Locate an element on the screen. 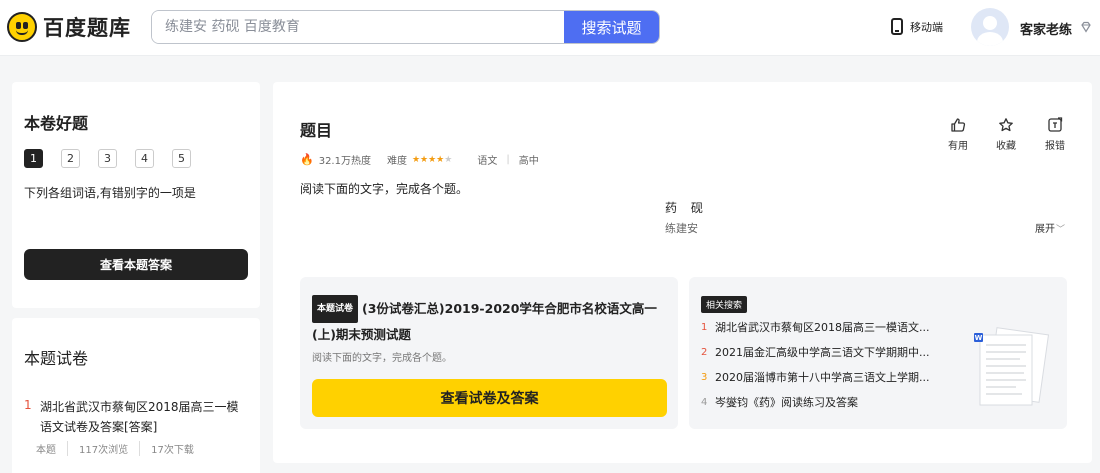  related-index: 1 is located at coordinates (704, 327).